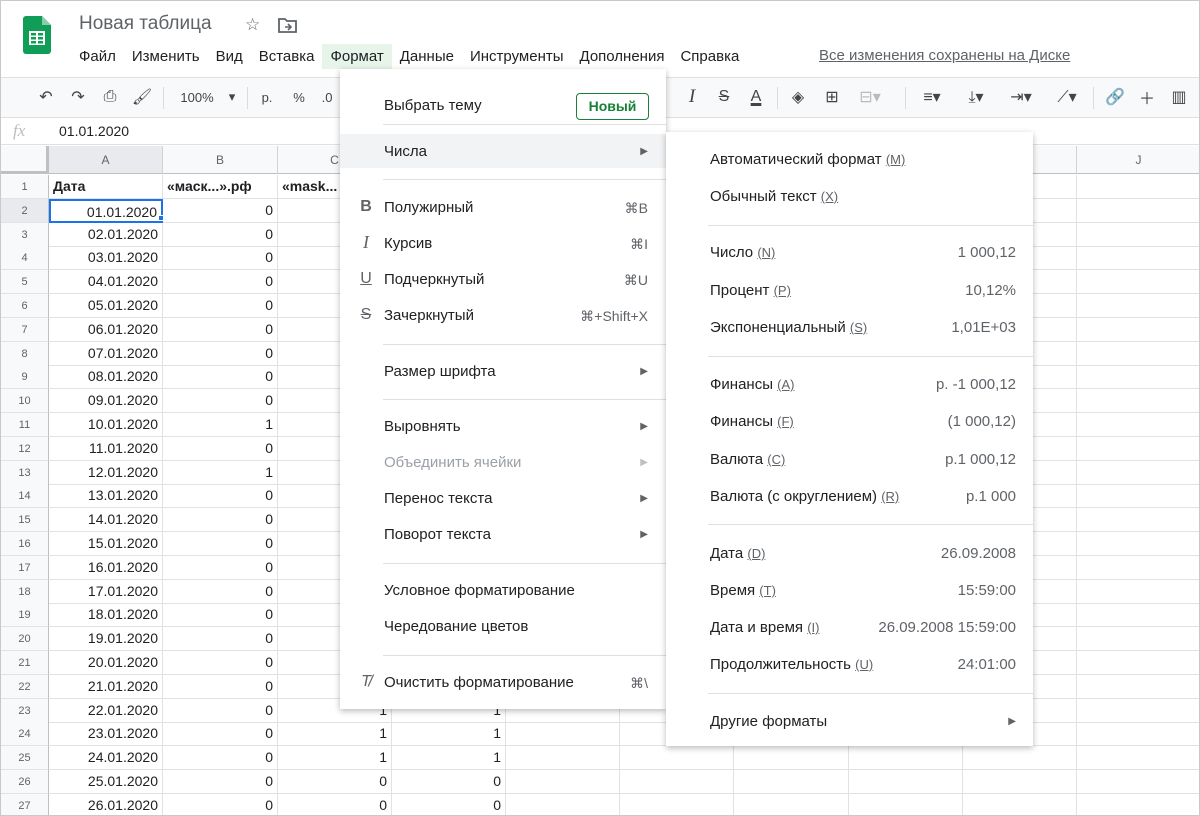 This screenshot has width=1200, height=816. What do you see at coordinates (724, 97) in the screenshot?
I see `strikethrough-icon: S` at bounding box center [724, 97].